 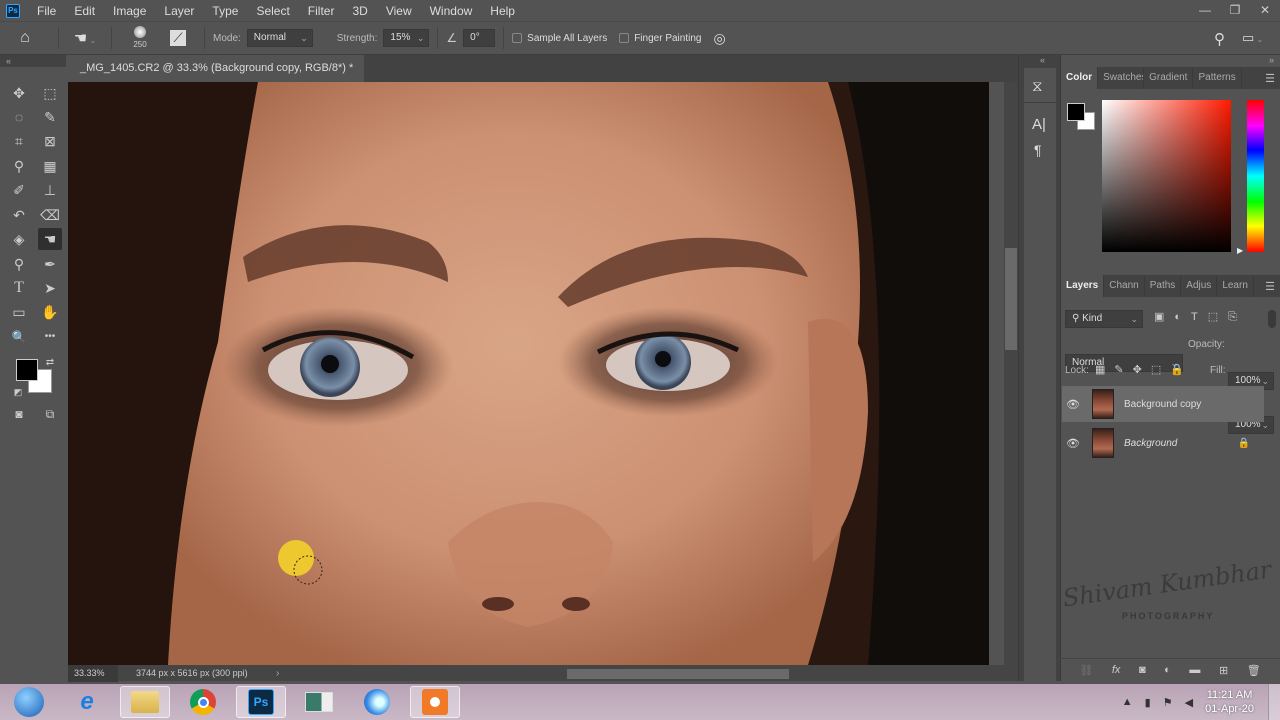 I want to click on tab-gradient: Gradient, so click(x=1169, y=78).